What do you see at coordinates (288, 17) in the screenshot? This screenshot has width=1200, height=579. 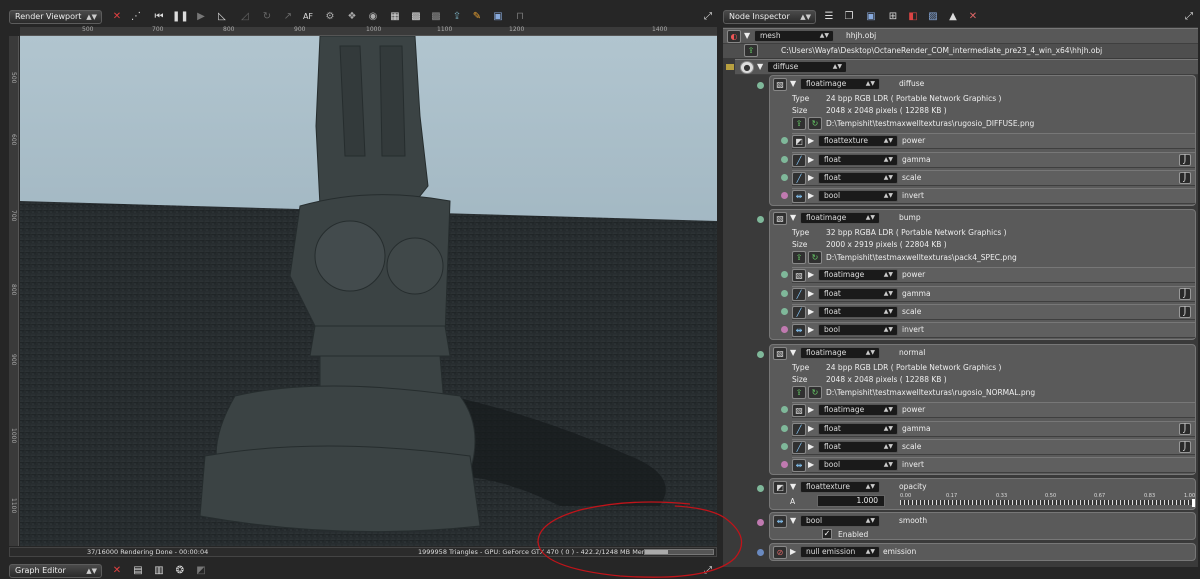 I see `pick-icon: ↗` at bounding box center [288, 17].